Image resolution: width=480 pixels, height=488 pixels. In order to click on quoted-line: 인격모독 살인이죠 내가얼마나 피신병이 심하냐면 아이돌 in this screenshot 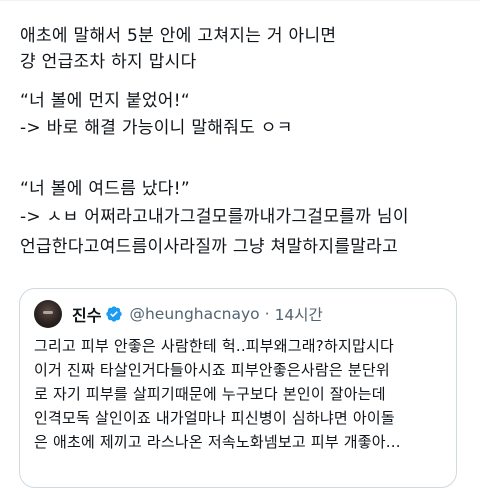, I will do `click(214, 418)`.